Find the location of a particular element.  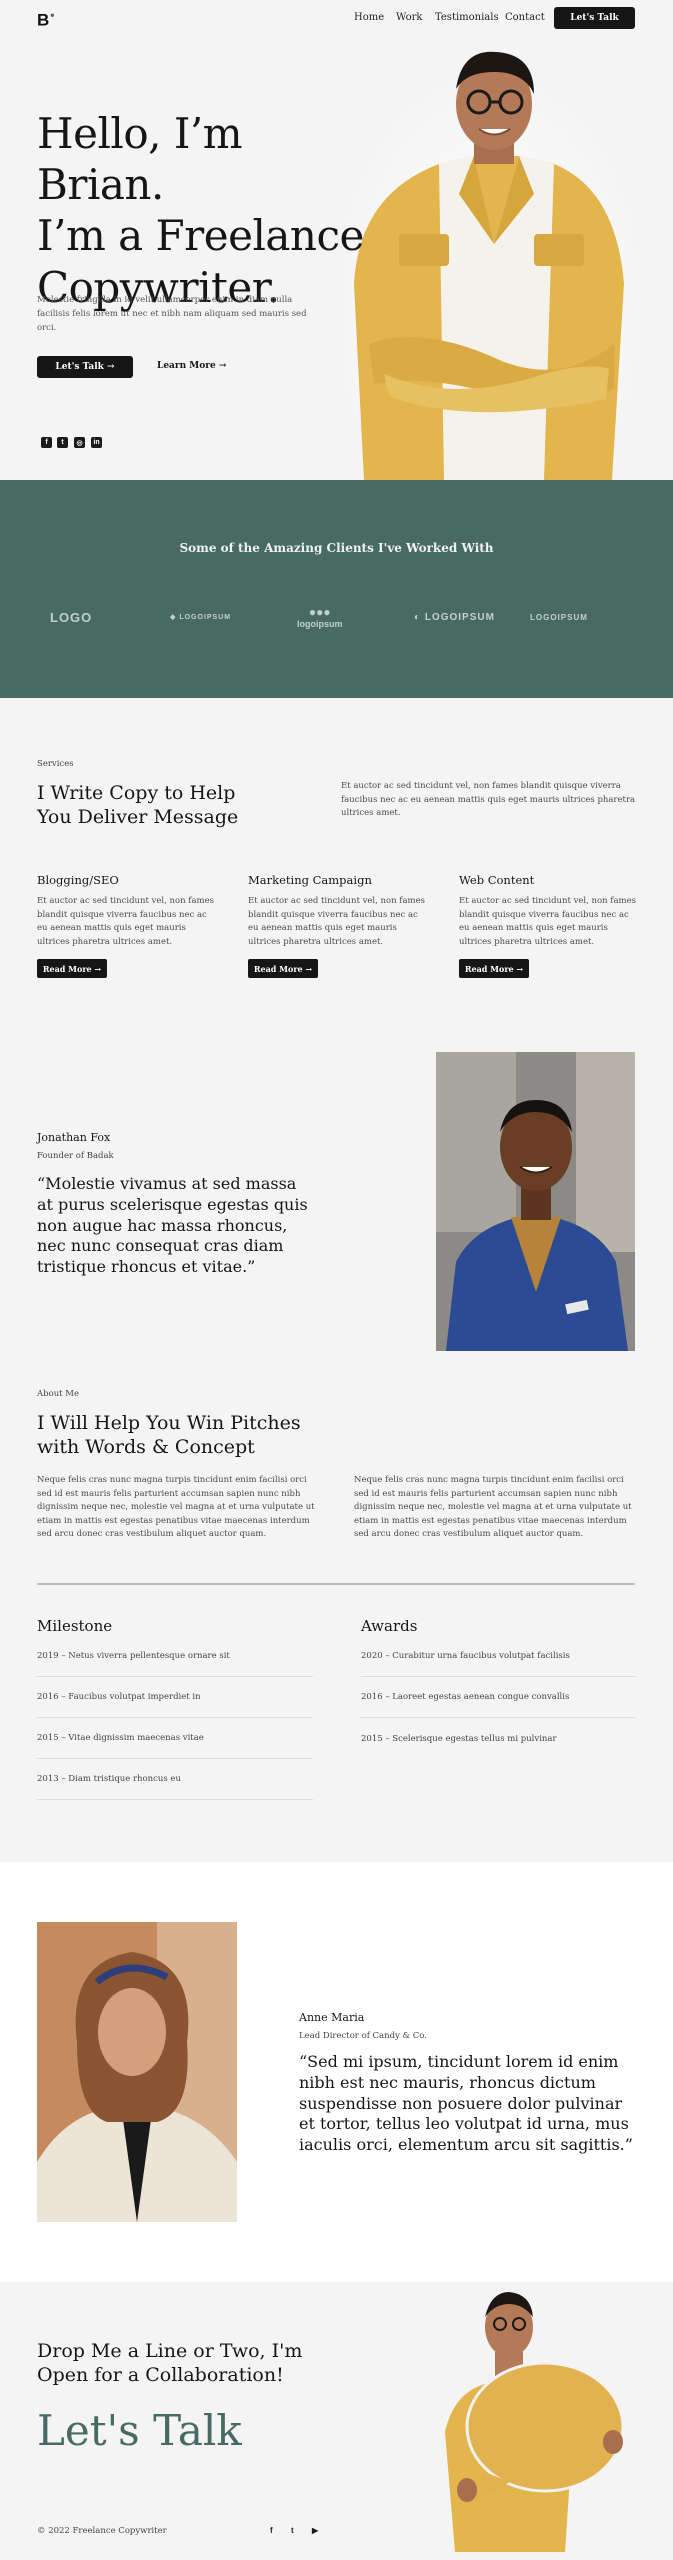

service-card-title: Marketing Campaign is located at coordinates (310, 880).